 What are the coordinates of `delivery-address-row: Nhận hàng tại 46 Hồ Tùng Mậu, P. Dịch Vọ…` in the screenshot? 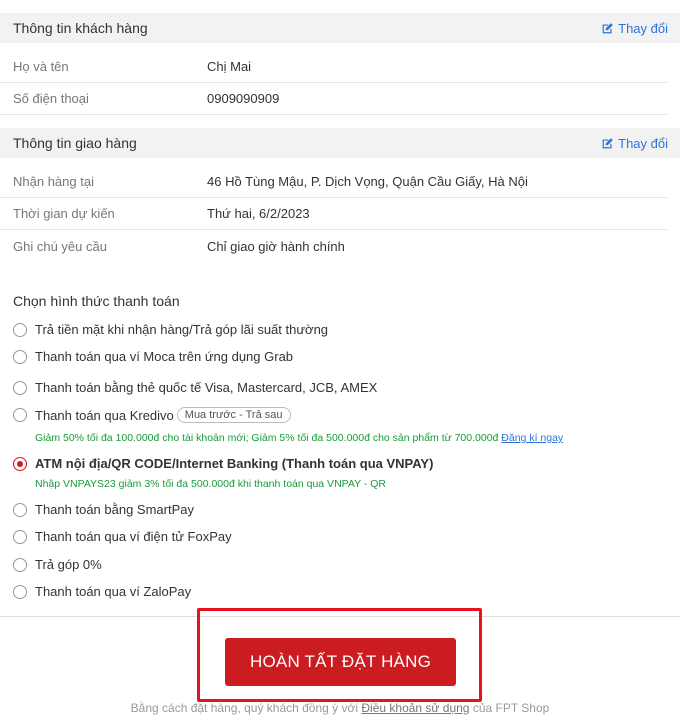 It's located at (334, 182).